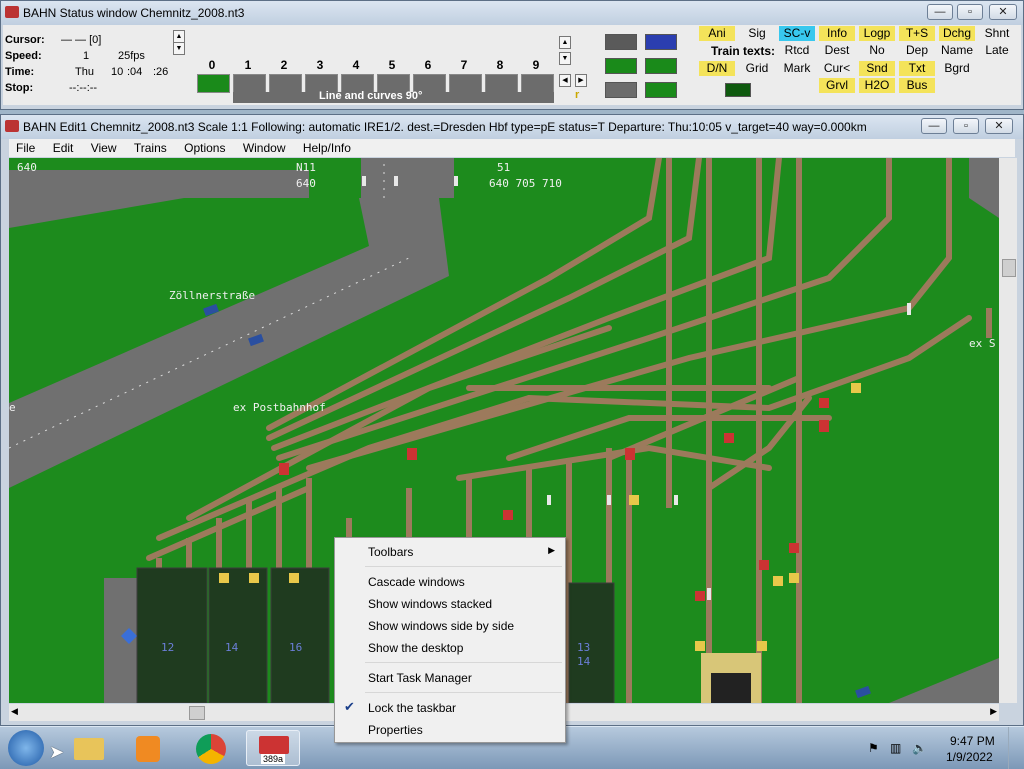 The width and height of the screenshot is (1024, 769). Describe the element at coordinates (957, 68) in the screenshot. I see `toggle-bgrd: Bgrd` at that location.